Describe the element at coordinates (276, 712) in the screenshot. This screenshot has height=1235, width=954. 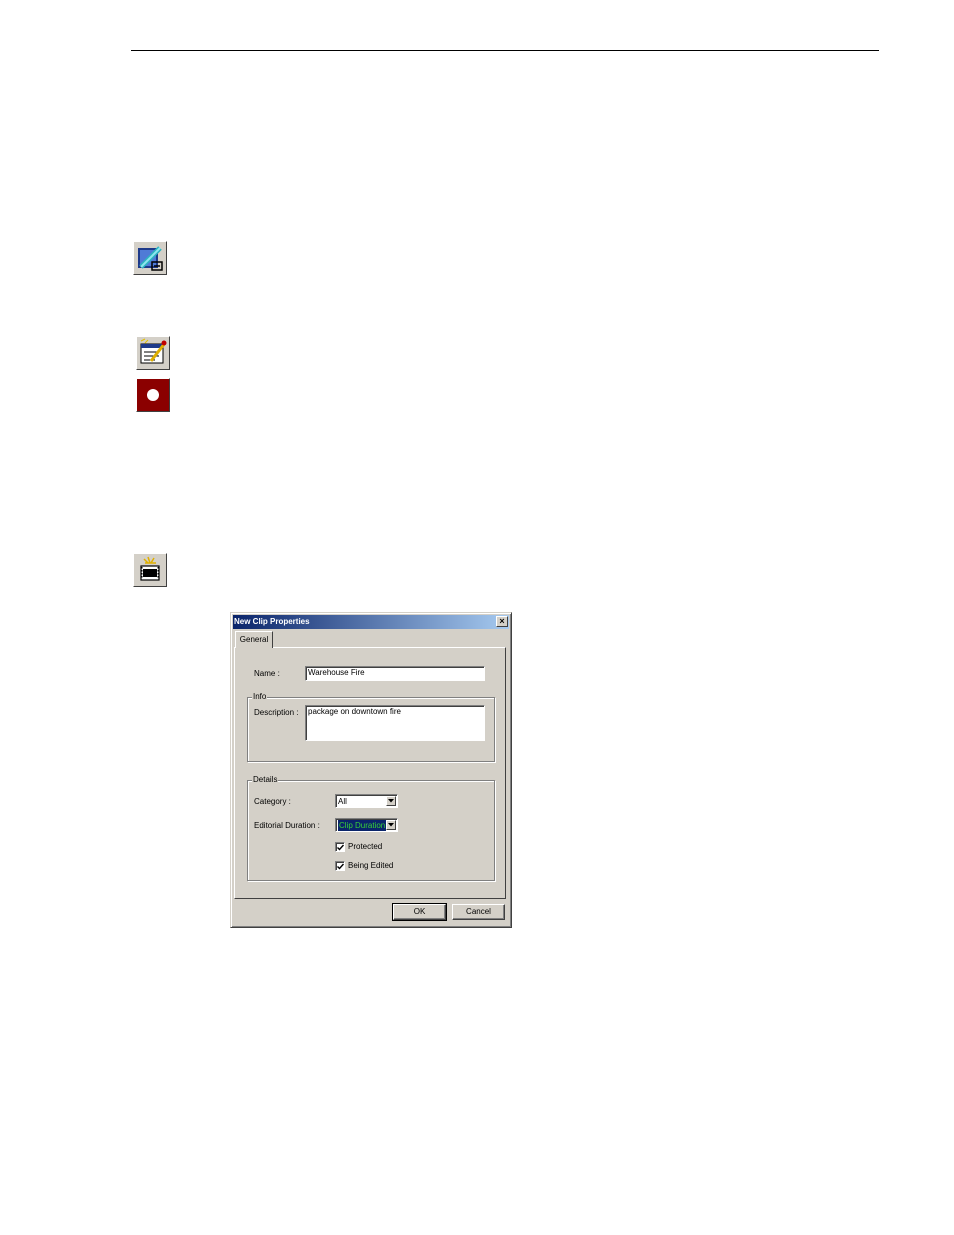
I see `description-label: Description :` at that location.